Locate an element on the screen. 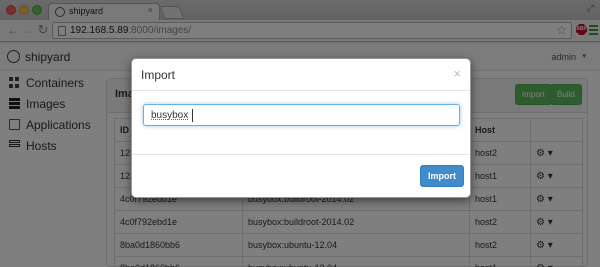 The image size is (600, 267). input-value: busybox is located at coordinates (170, 115).